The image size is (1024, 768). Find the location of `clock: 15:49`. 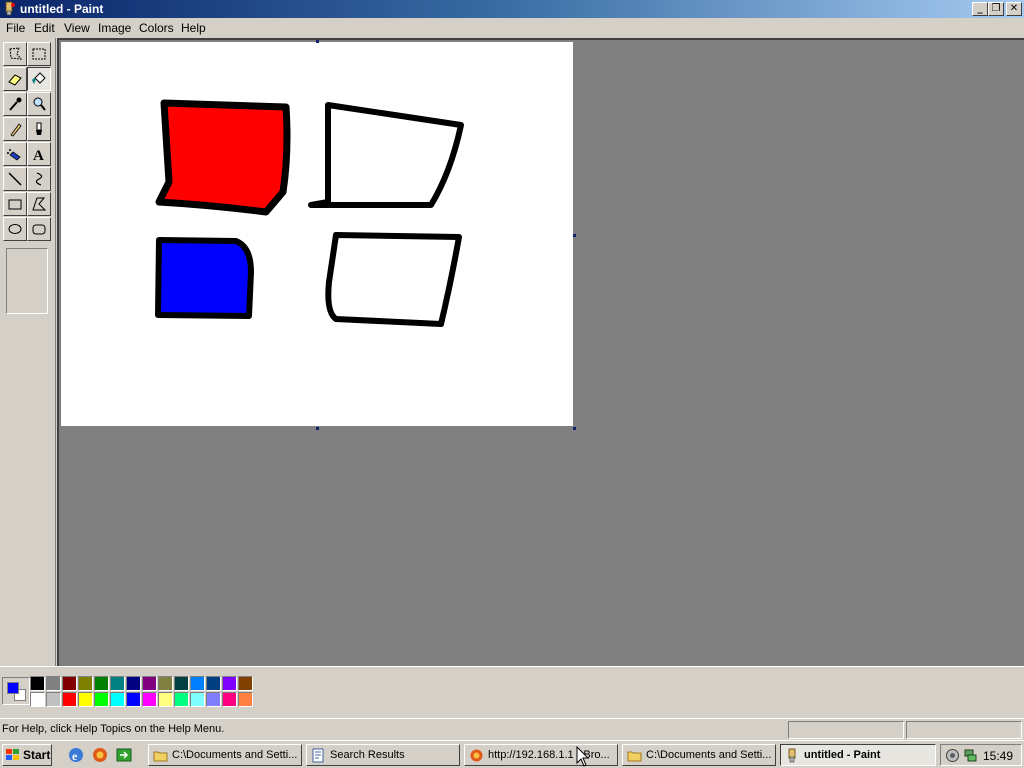

clock: 15:49 is located at coordinates (998, 756).